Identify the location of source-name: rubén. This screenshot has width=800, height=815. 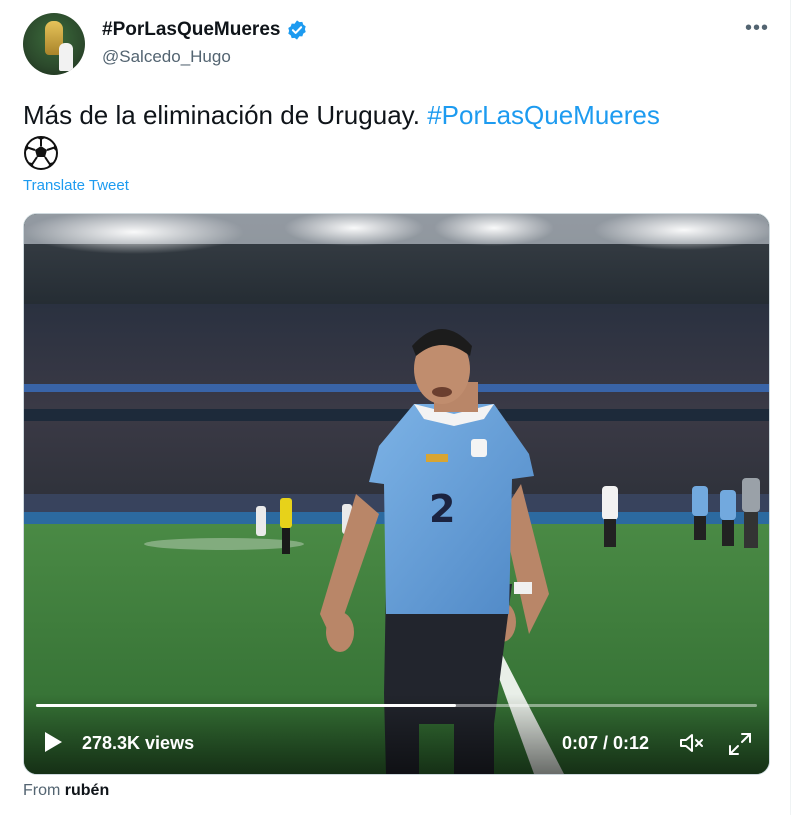
(87, 790).